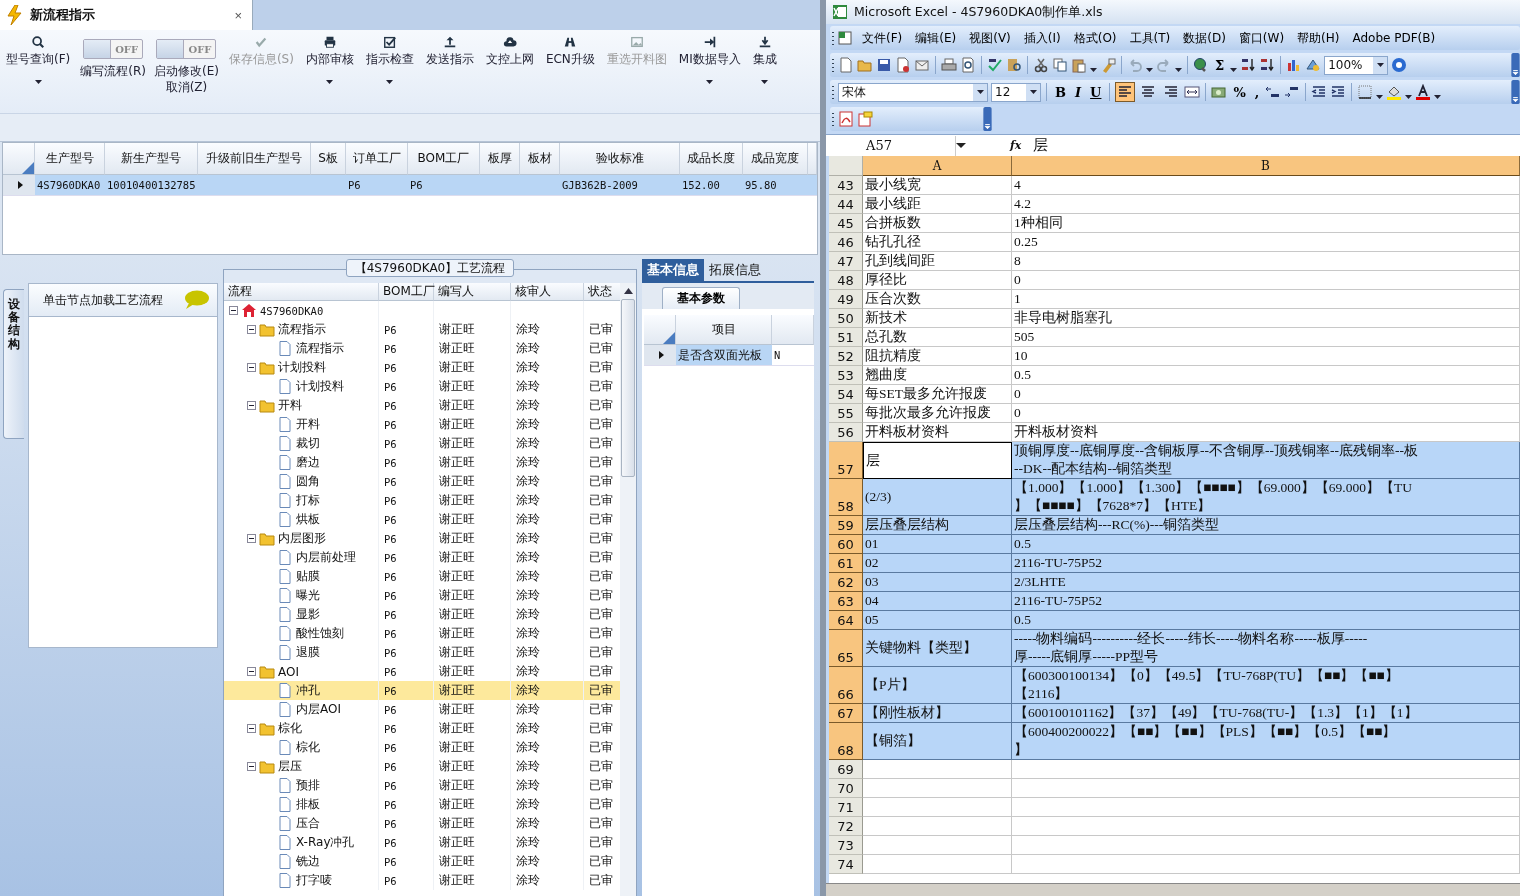 This screenshot has width=1520, height=896. What do you see at coordinates (846, 318) in the screenshot?
I see `row-header: 50` at bounding box center [846, 318].